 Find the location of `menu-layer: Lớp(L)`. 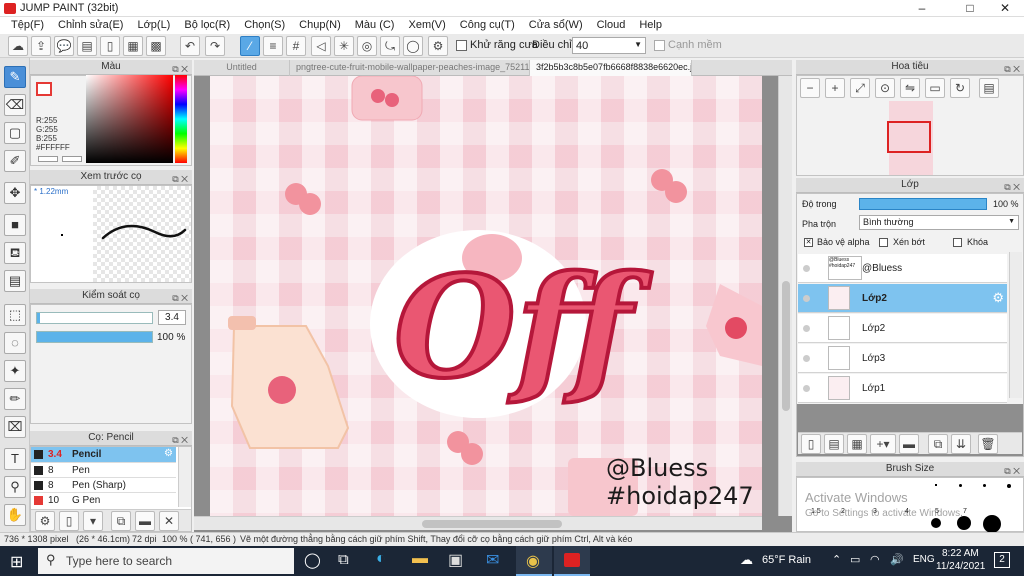

menu-layer: Lớp(L) is located at coordinates (153, 25).